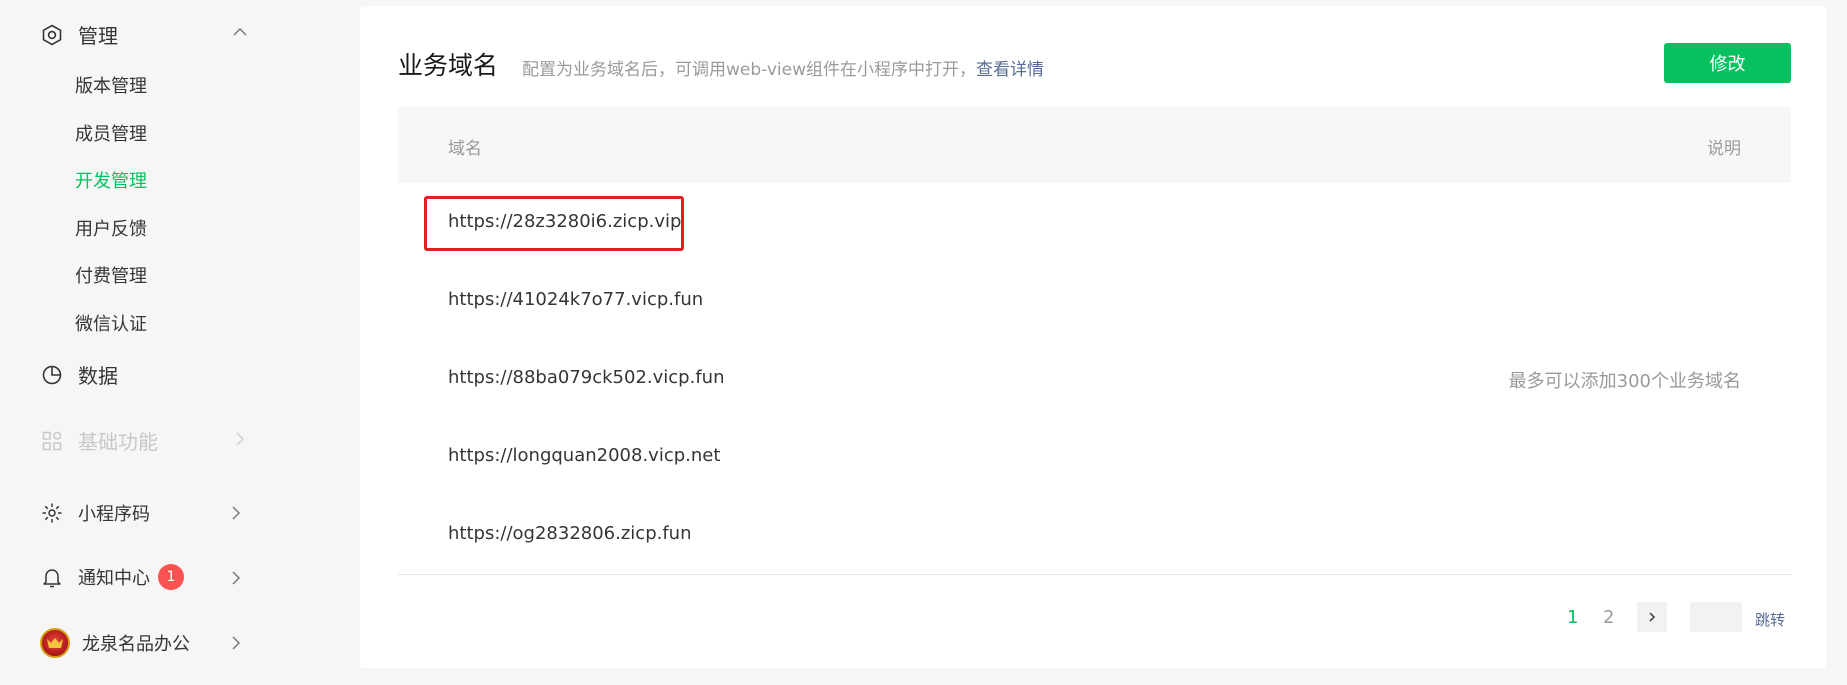 The image size is (1847, 685). What do you see at coordinates (1094, 145) in the screenshot?
I see `table-header: 域名 说明` at bounding box center [1094, 145].